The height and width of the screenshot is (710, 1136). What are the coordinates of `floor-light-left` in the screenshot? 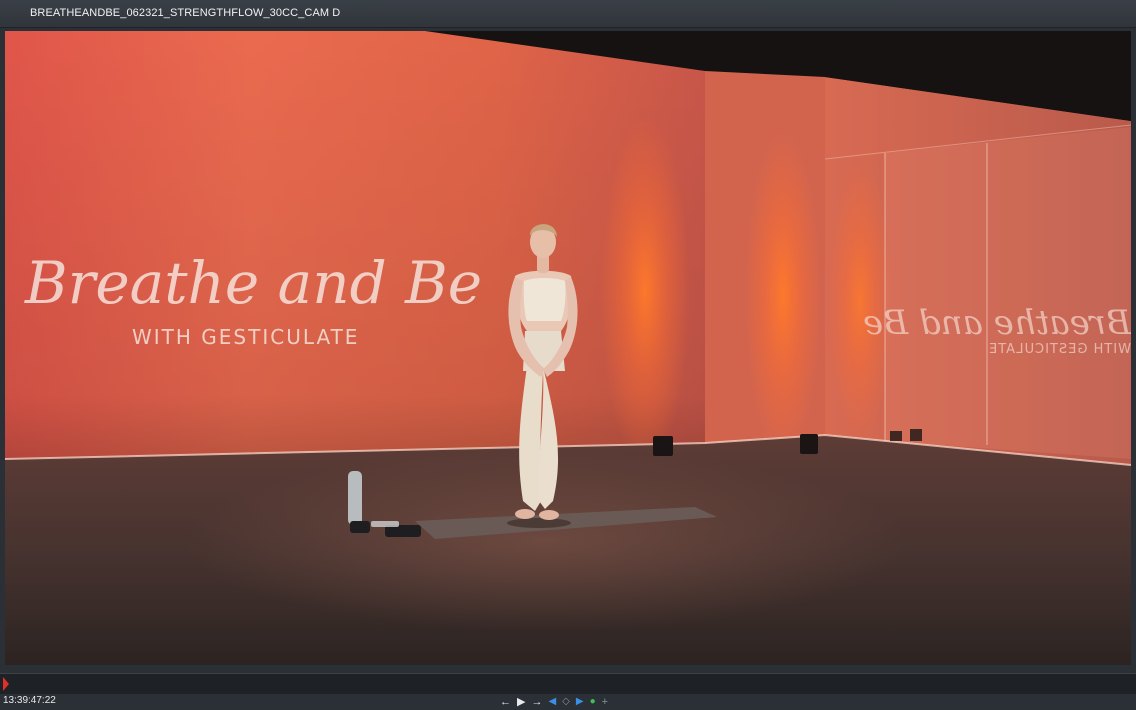 It's located at (663, 446).